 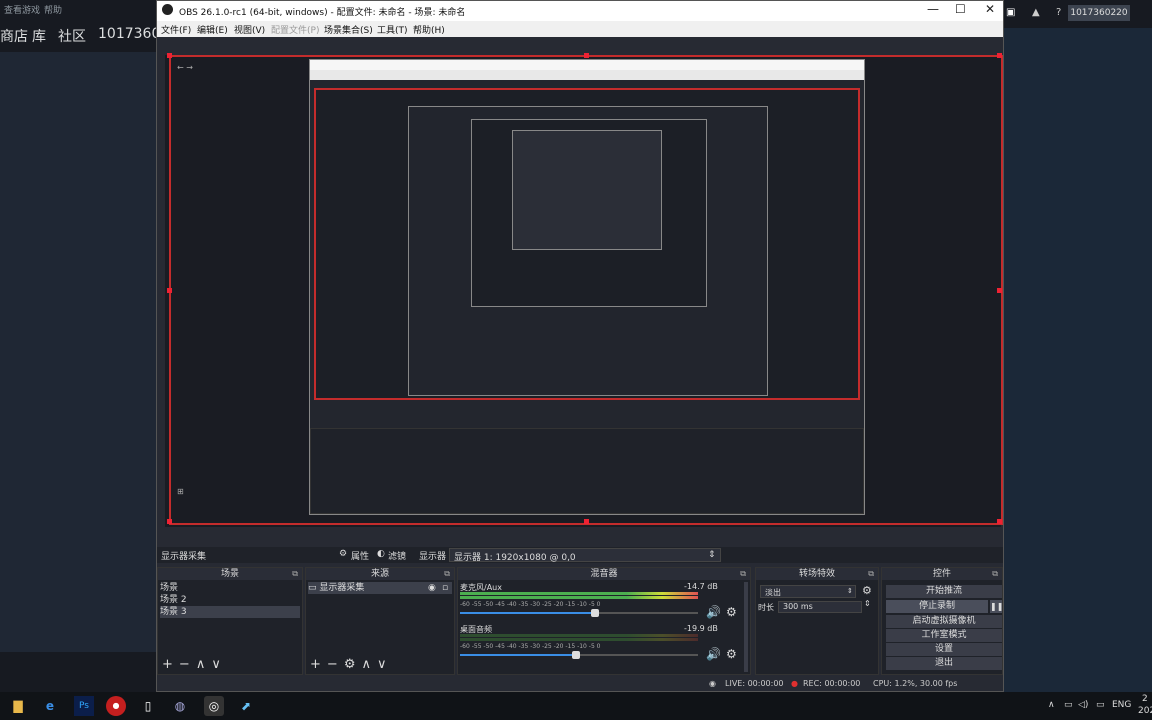 I want to click on scene-item: 场景, so click(x=230, y=588).